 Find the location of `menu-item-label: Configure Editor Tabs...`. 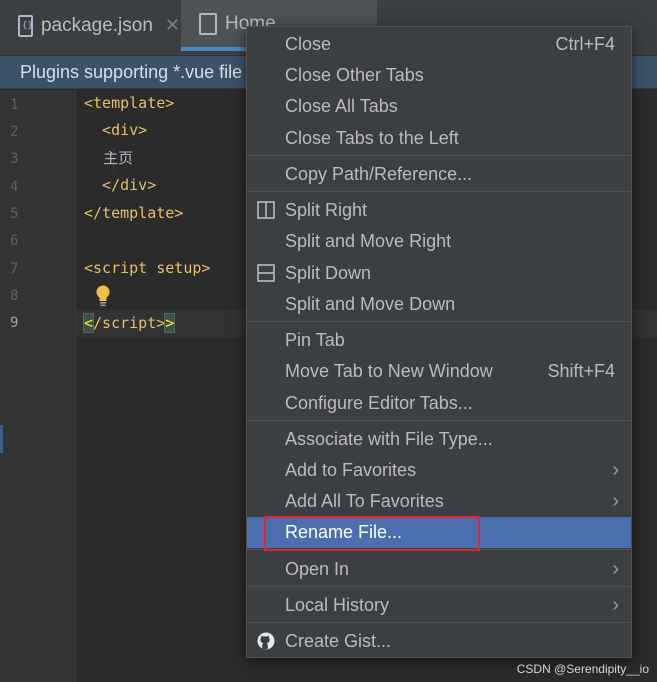

menu-item-label: Configure Editor Tabs... is located at coordinates (379, 403).